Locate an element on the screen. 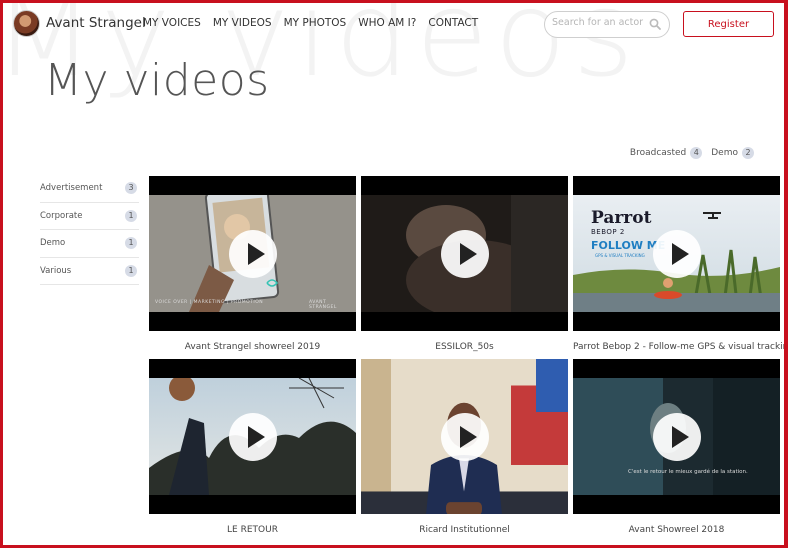 This screenshot has width=788, height=548. video-title: Ricard Institutionnel is located at coordinates (464, 530).